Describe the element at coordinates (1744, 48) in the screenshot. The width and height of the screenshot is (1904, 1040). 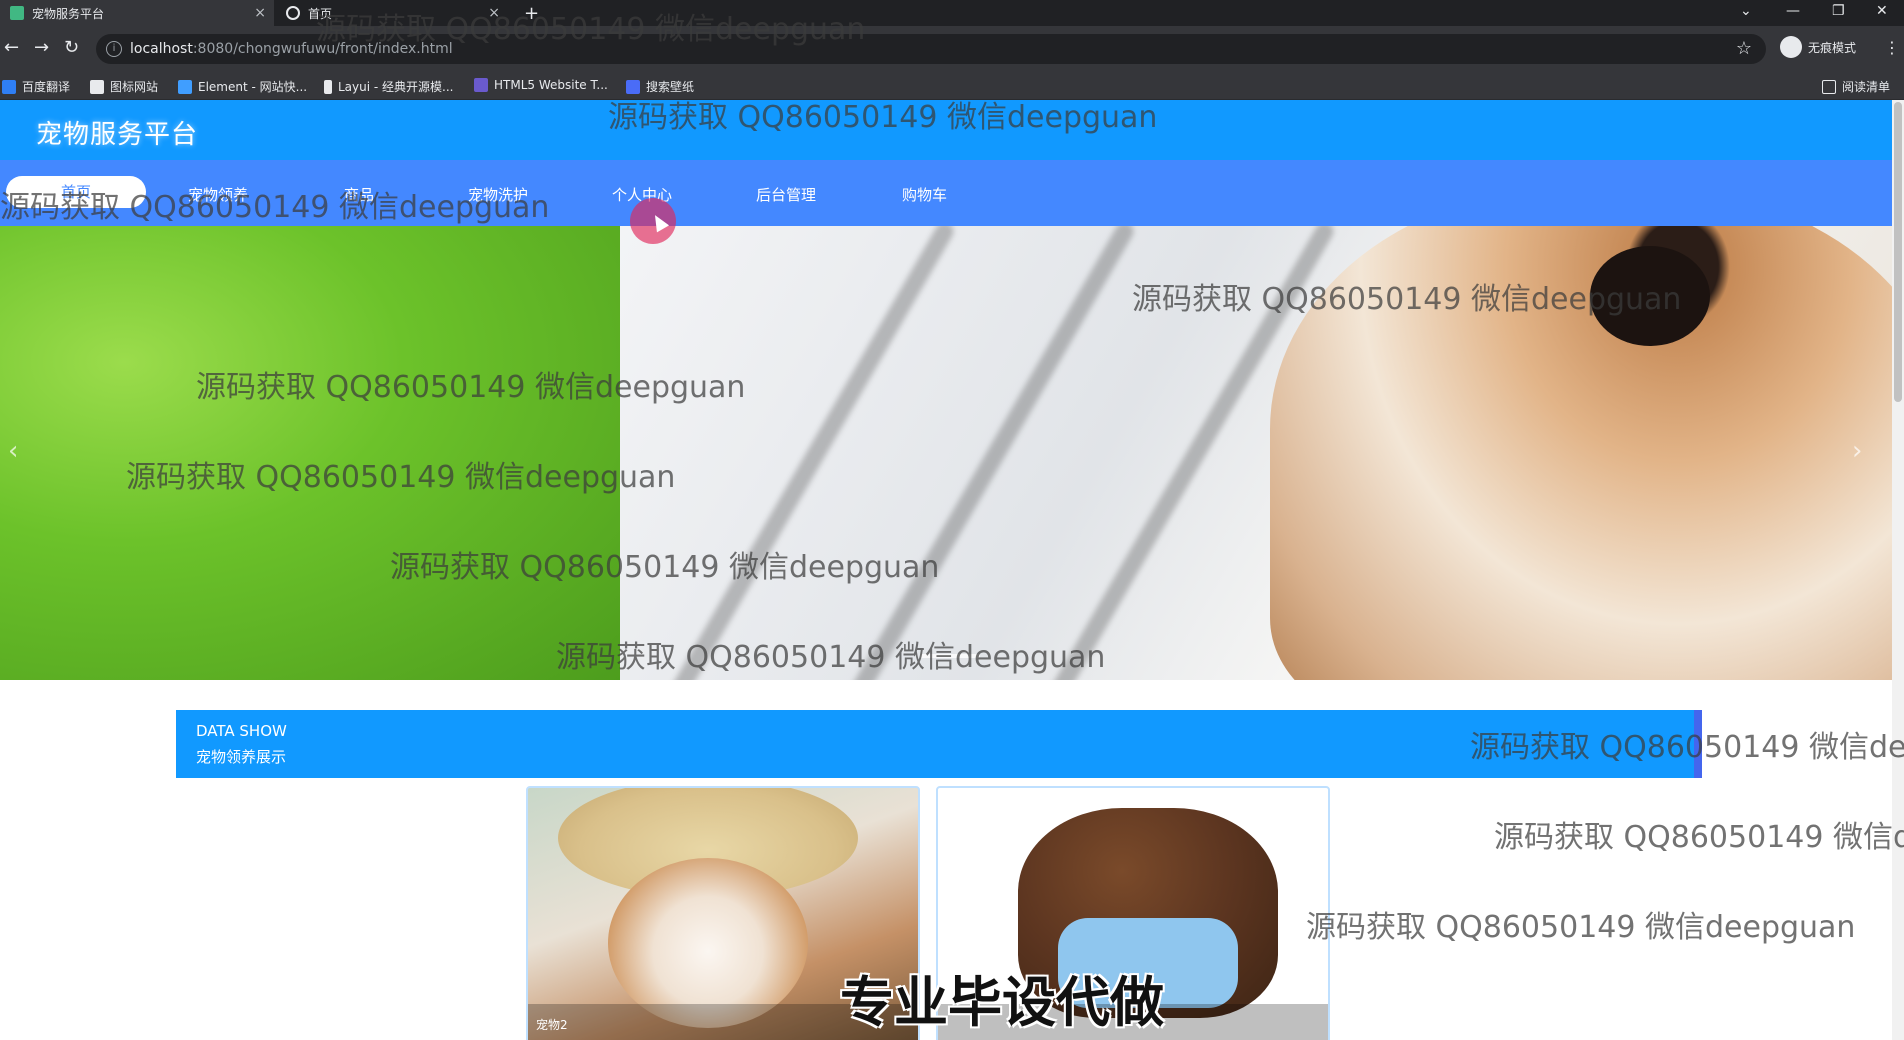
I see `star-icon: ☆` at that location.